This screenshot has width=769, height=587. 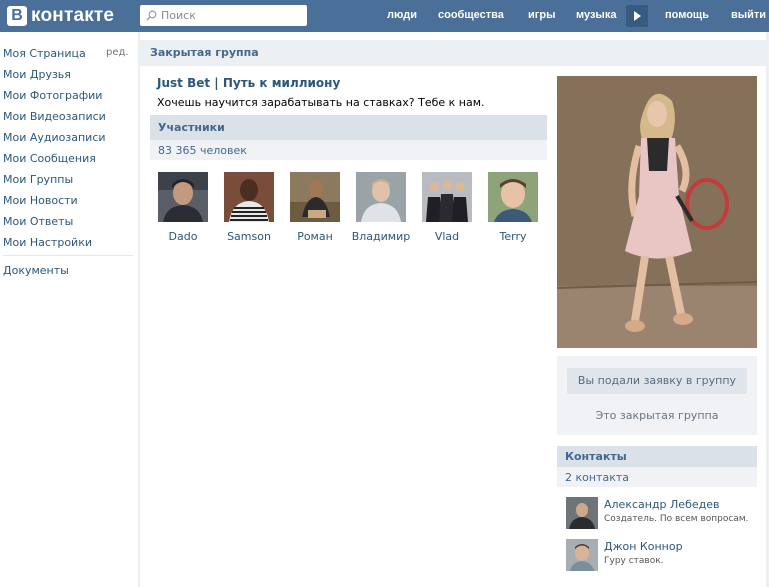 I want to click on nav-games: игры, so click(x=541, y=15).